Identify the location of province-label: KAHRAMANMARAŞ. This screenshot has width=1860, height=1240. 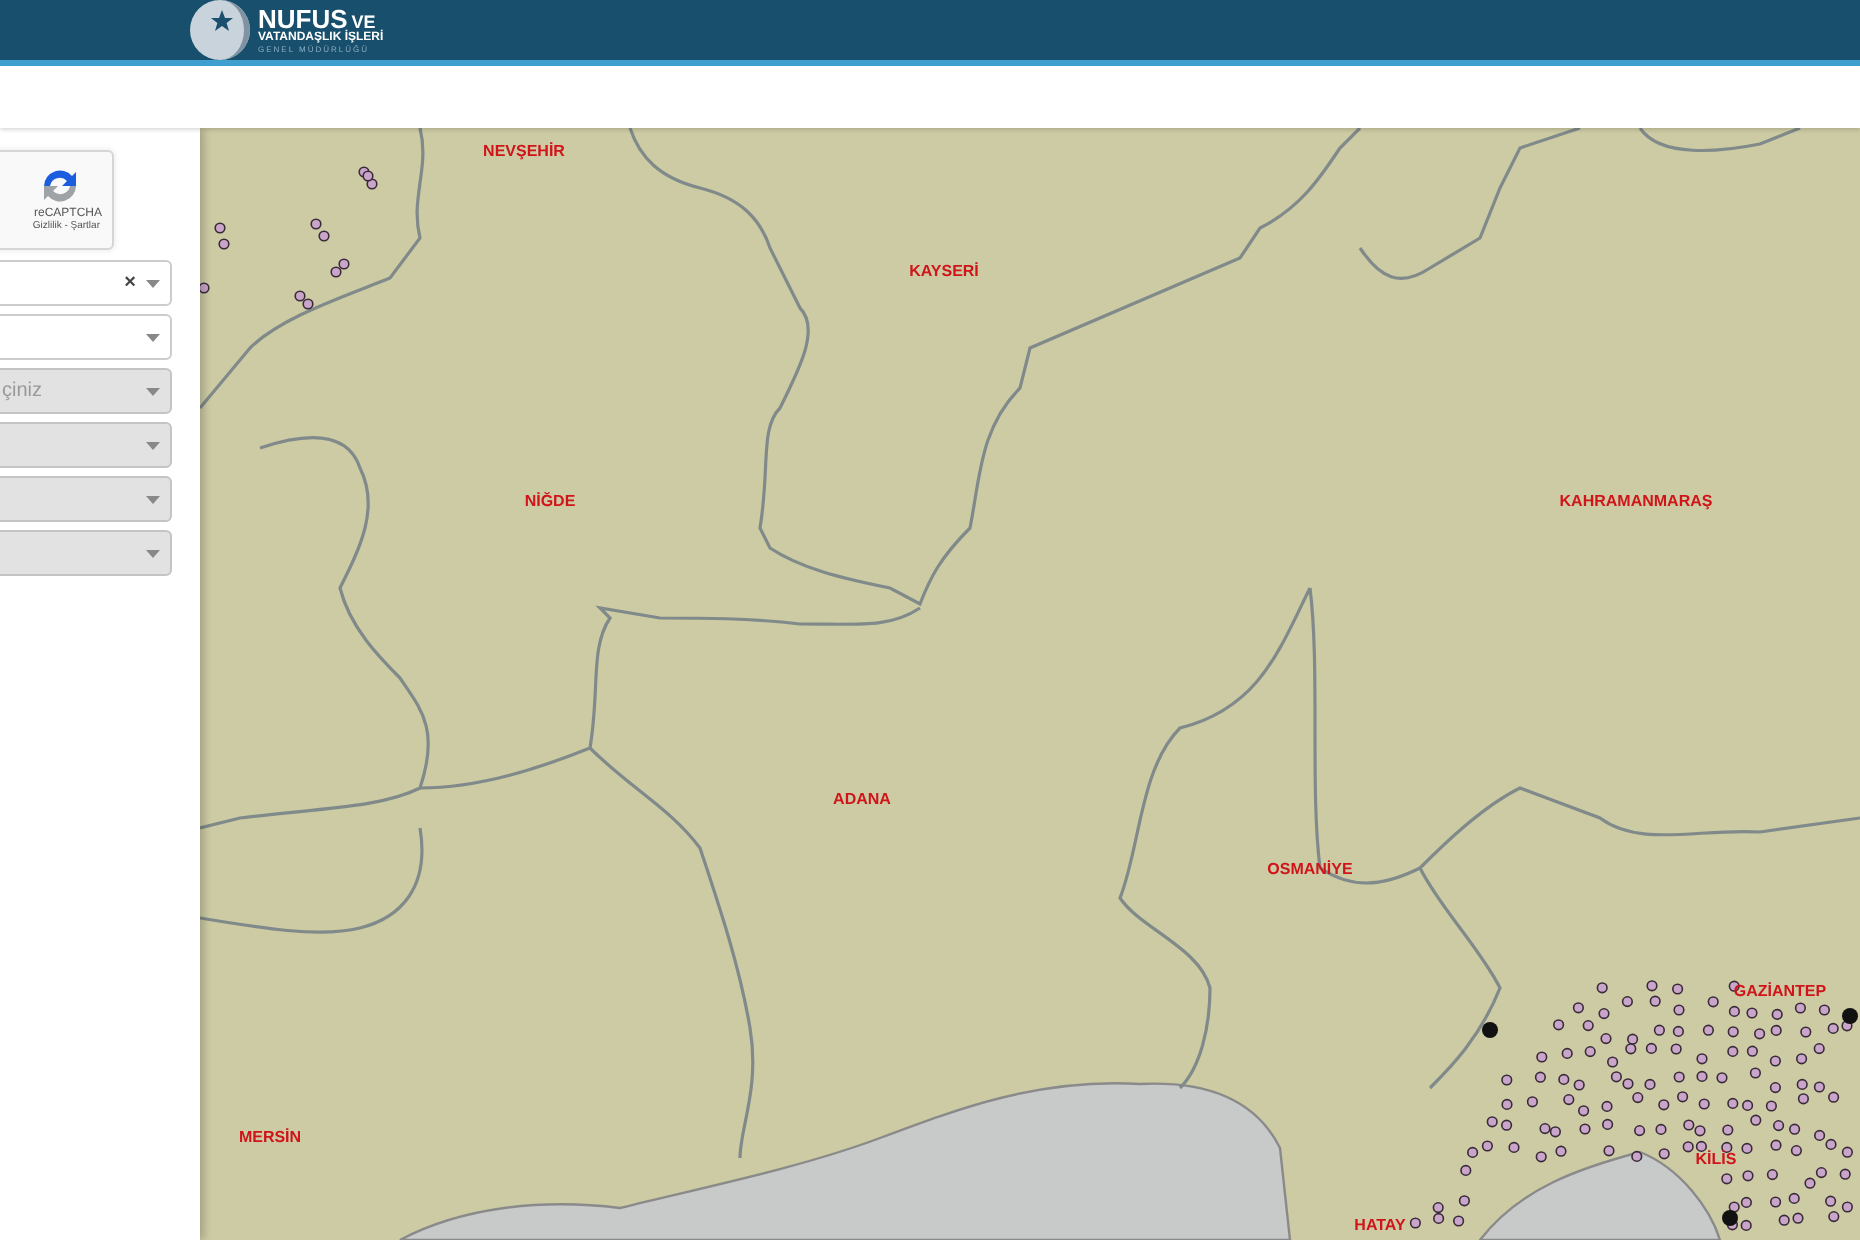
(1636, 501).